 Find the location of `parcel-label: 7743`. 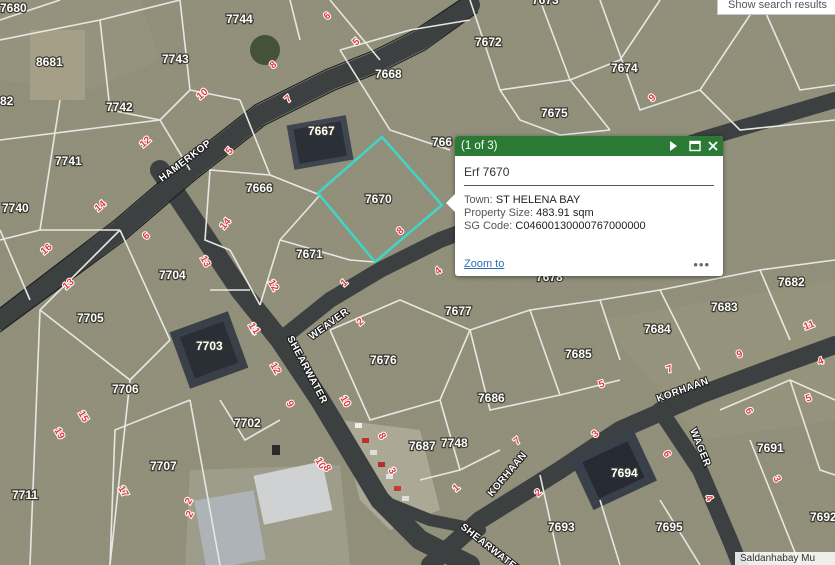

parcel-label: 7743 is located at coordinates (175, 59).